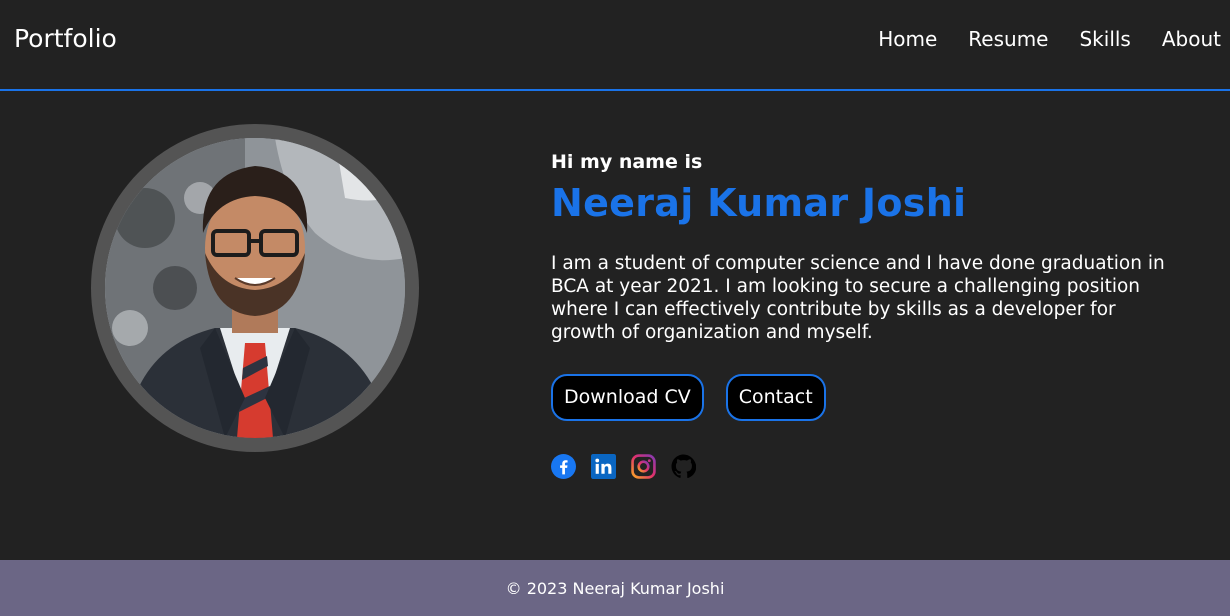 The height and width of the screenshot is (616, 1230). I want to click on site-brand: Portfolio, so click(65, 39).